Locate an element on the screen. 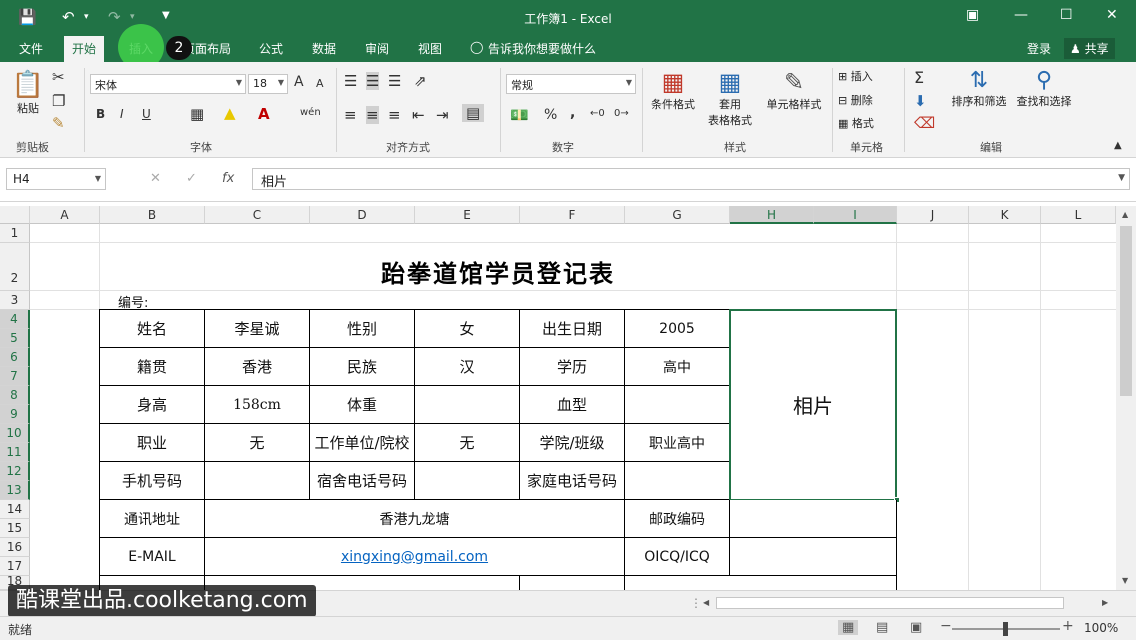 The width and height of the screenshot is (1136, 640). scroll-down-icon: ▼ is located at coordinates (1125, 580).